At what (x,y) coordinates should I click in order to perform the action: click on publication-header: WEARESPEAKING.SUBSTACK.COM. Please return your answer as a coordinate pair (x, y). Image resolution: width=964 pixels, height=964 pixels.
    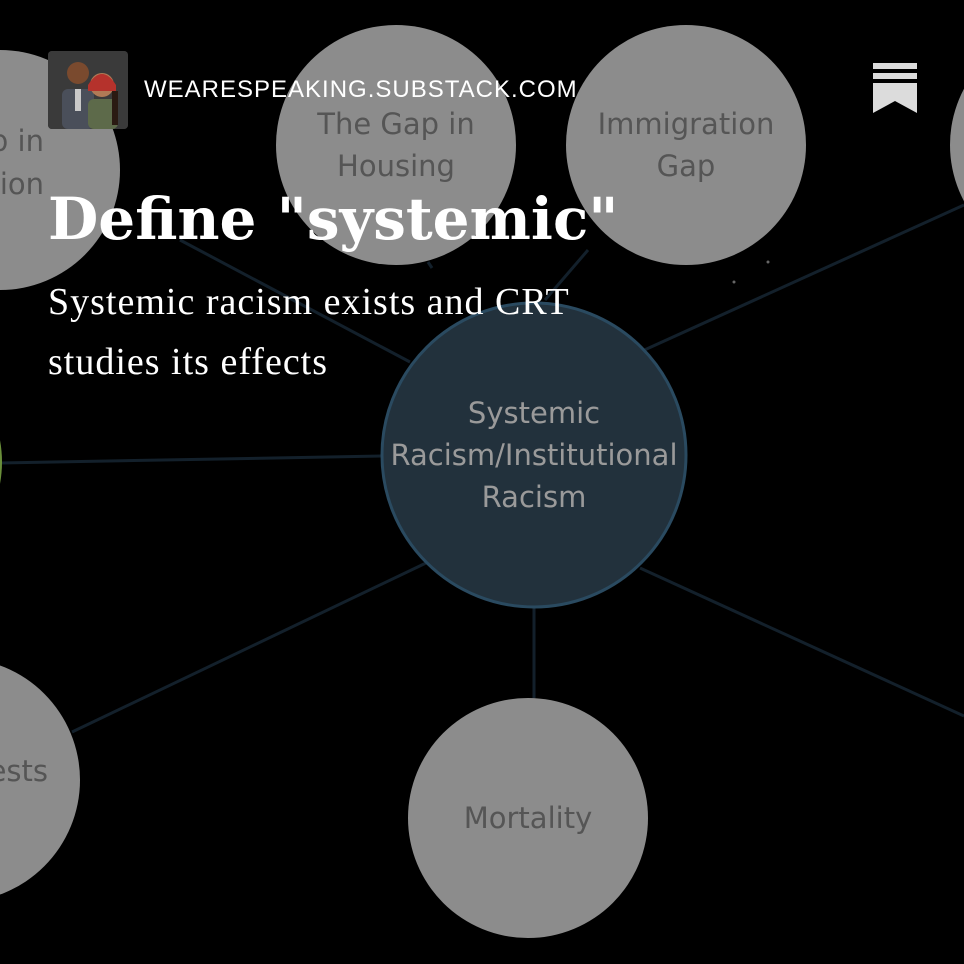
    Looking at the image, I should click on (313, 90).